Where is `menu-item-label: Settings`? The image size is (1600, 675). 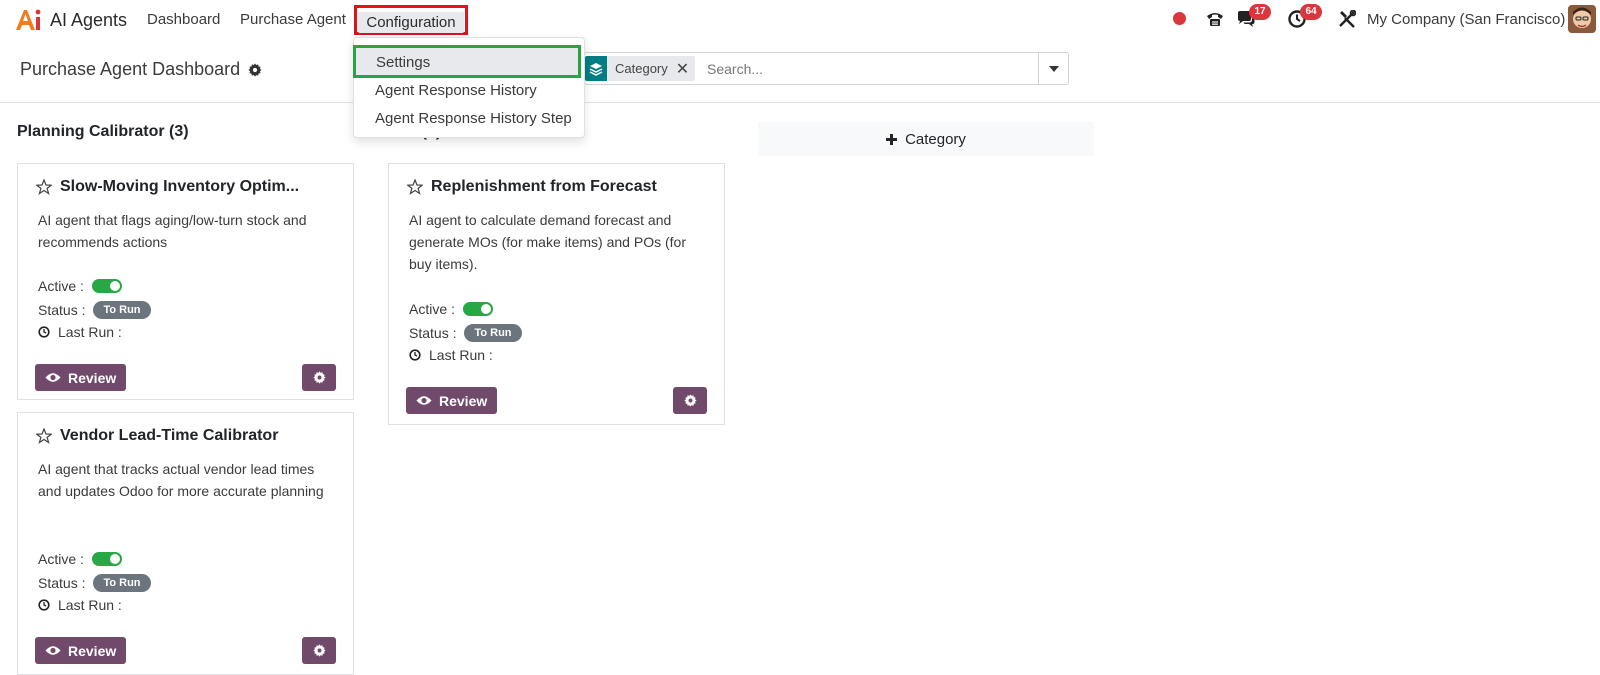
menu-item-label: Settings is located at coordinates (403, 62).